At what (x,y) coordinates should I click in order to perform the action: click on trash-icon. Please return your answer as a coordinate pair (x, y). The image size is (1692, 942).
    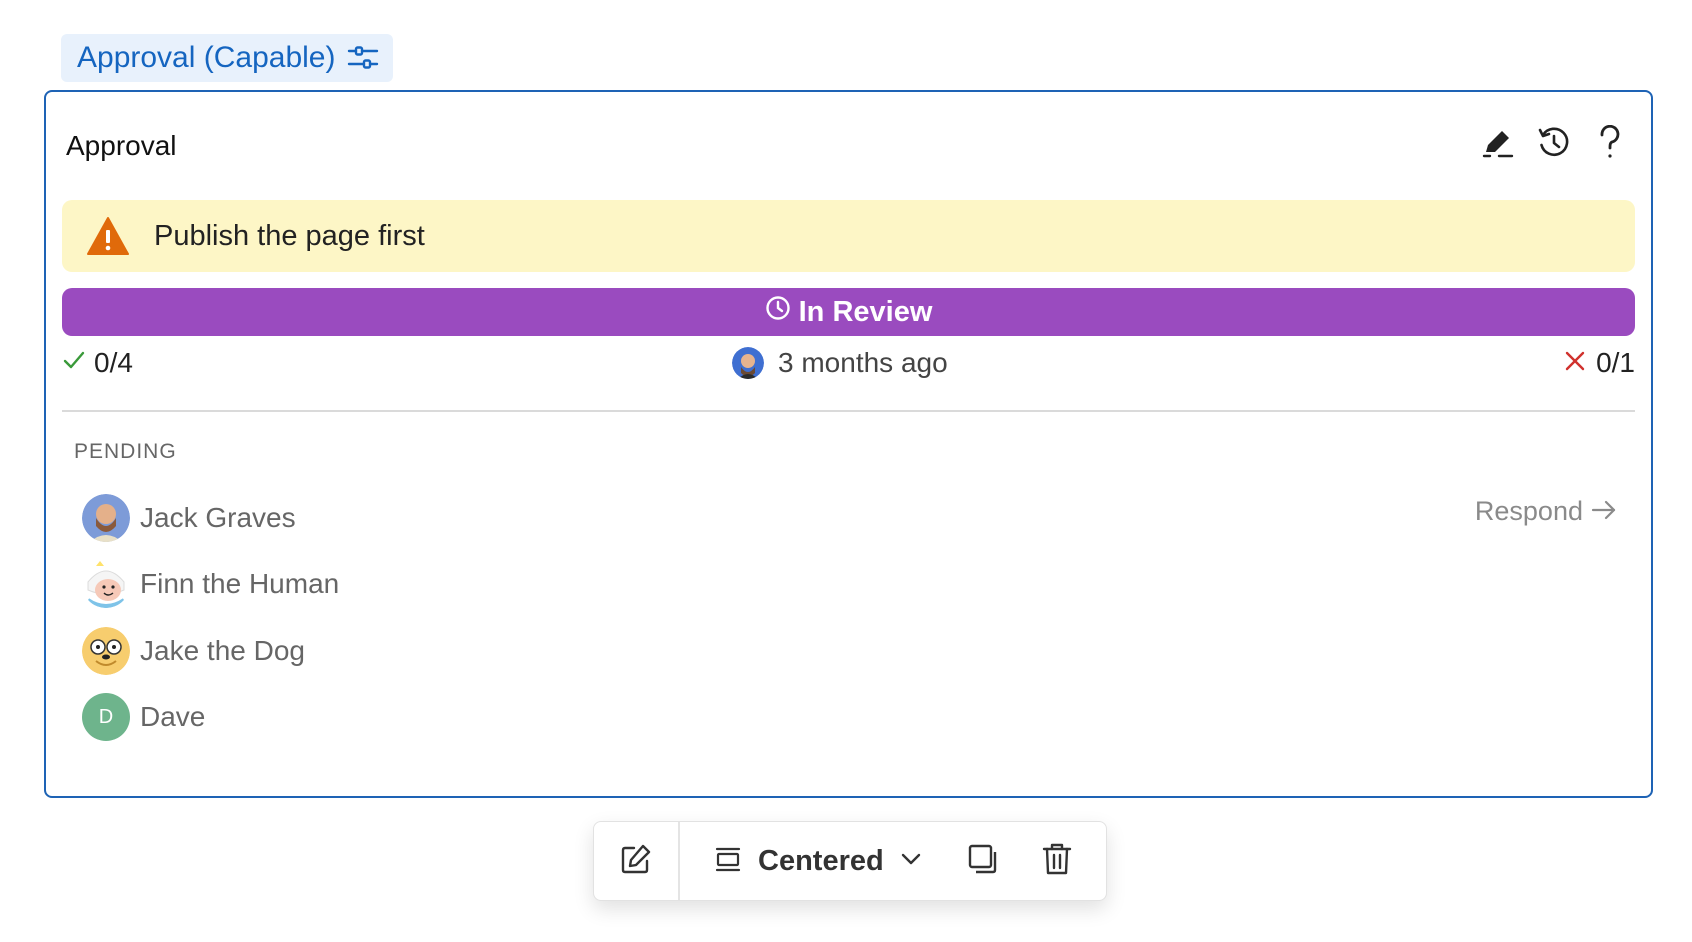
    Looking at the image, I should click on (1057, 861).